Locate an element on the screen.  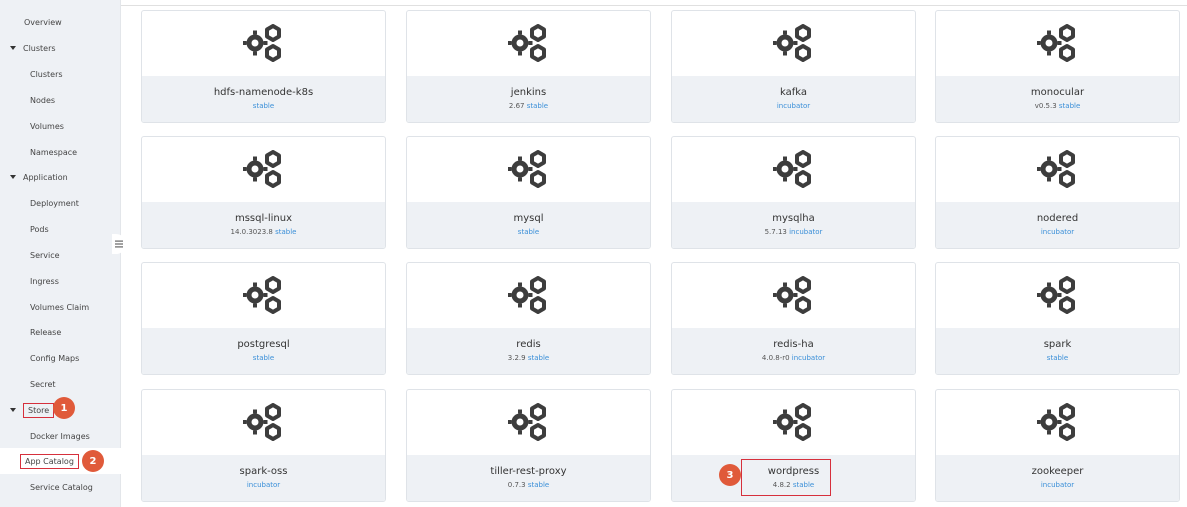
sidebar-item-volumes: Volumes is located at coordinates (60, 126).